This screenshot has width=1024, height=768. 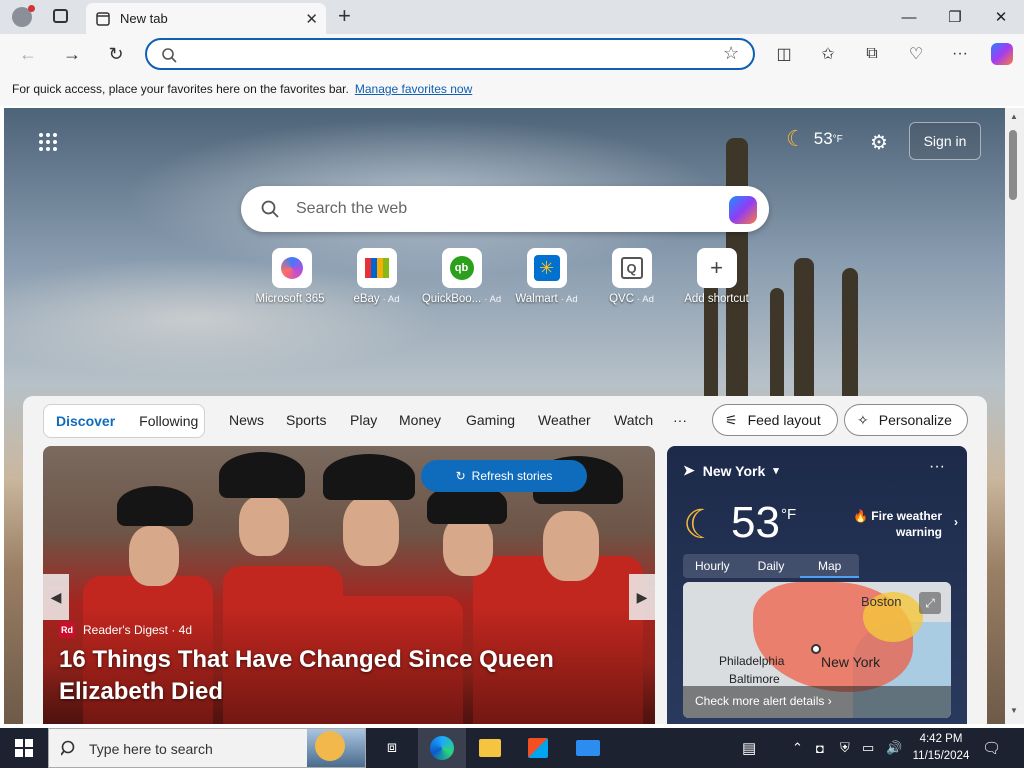 What do you see at coordinates (392, 748) in the screenshot?
I see `task-view-icon: ⧈` at bounding box center [392, 748].